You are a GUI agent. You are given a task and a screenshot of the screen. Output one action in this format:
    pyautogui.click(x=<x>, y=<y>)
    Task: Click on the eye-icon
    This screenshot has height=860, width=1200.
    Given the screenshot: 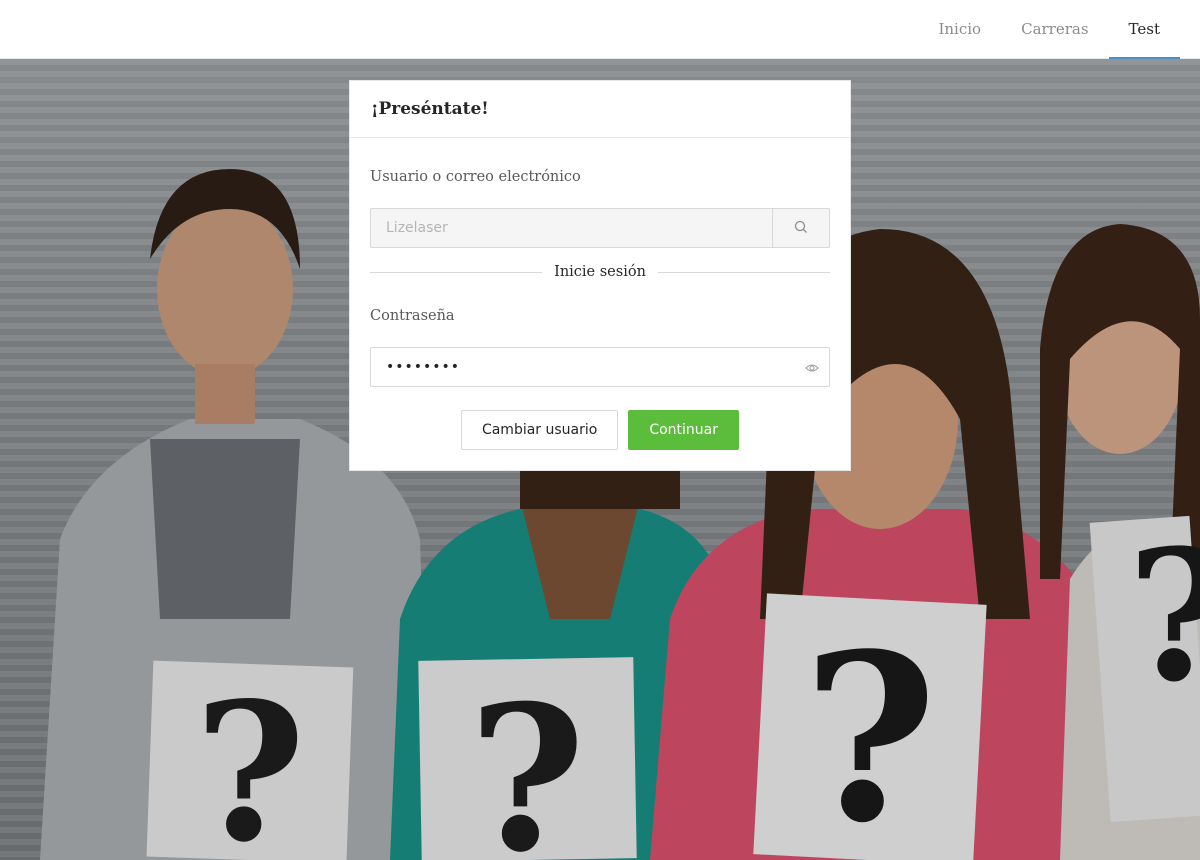 What is the action you would take?
    pyautogui.click(x=812, y=367)
    